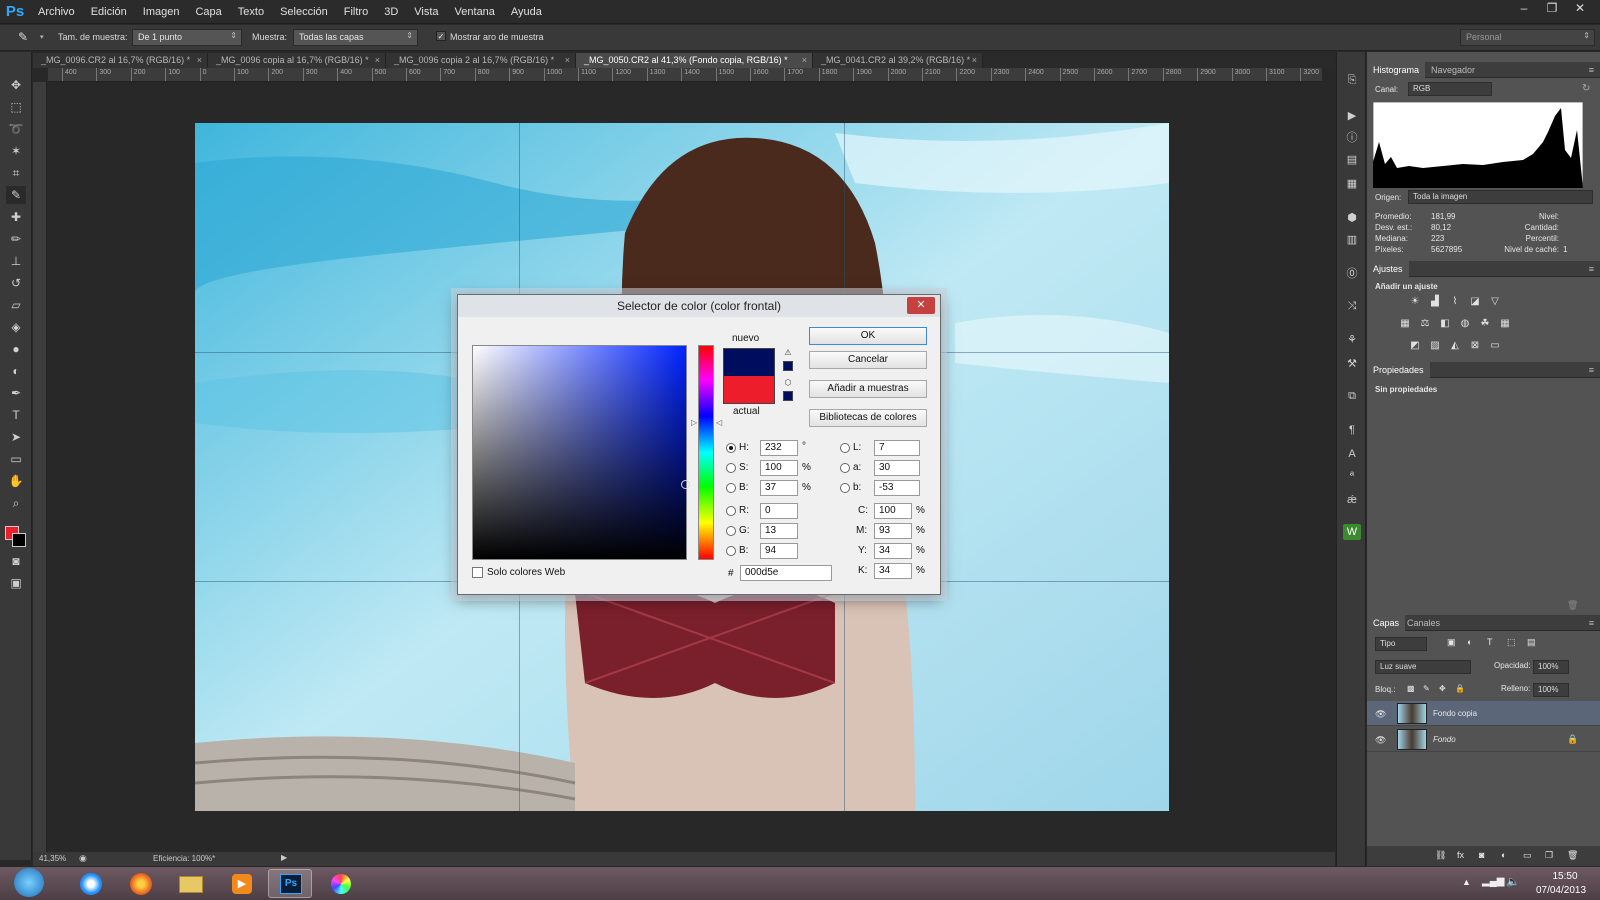 This screenshot has width=1600, height=900. What do you see at coordinates (475, 12) in the screenshot?
I see `menu-ventana: Ventana` at bounding box center [475, 12].